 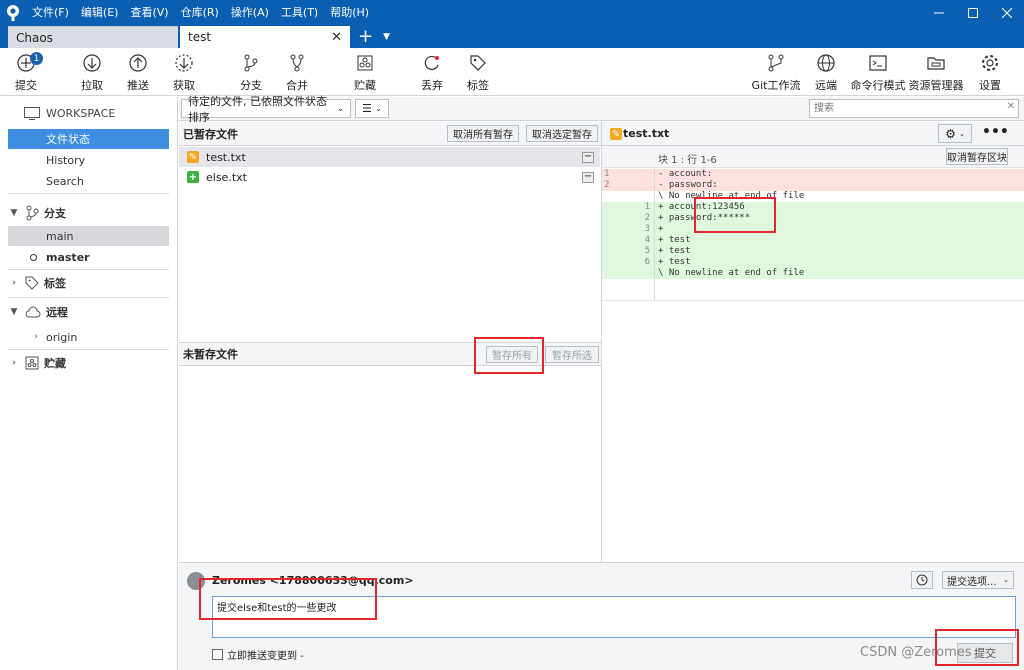 What do you see at coordinates (813, 134) in the screenshot?
I see `diff-header: ✎ test.txt ⚙ ⌄ •••` at bounding box center [813, 134].